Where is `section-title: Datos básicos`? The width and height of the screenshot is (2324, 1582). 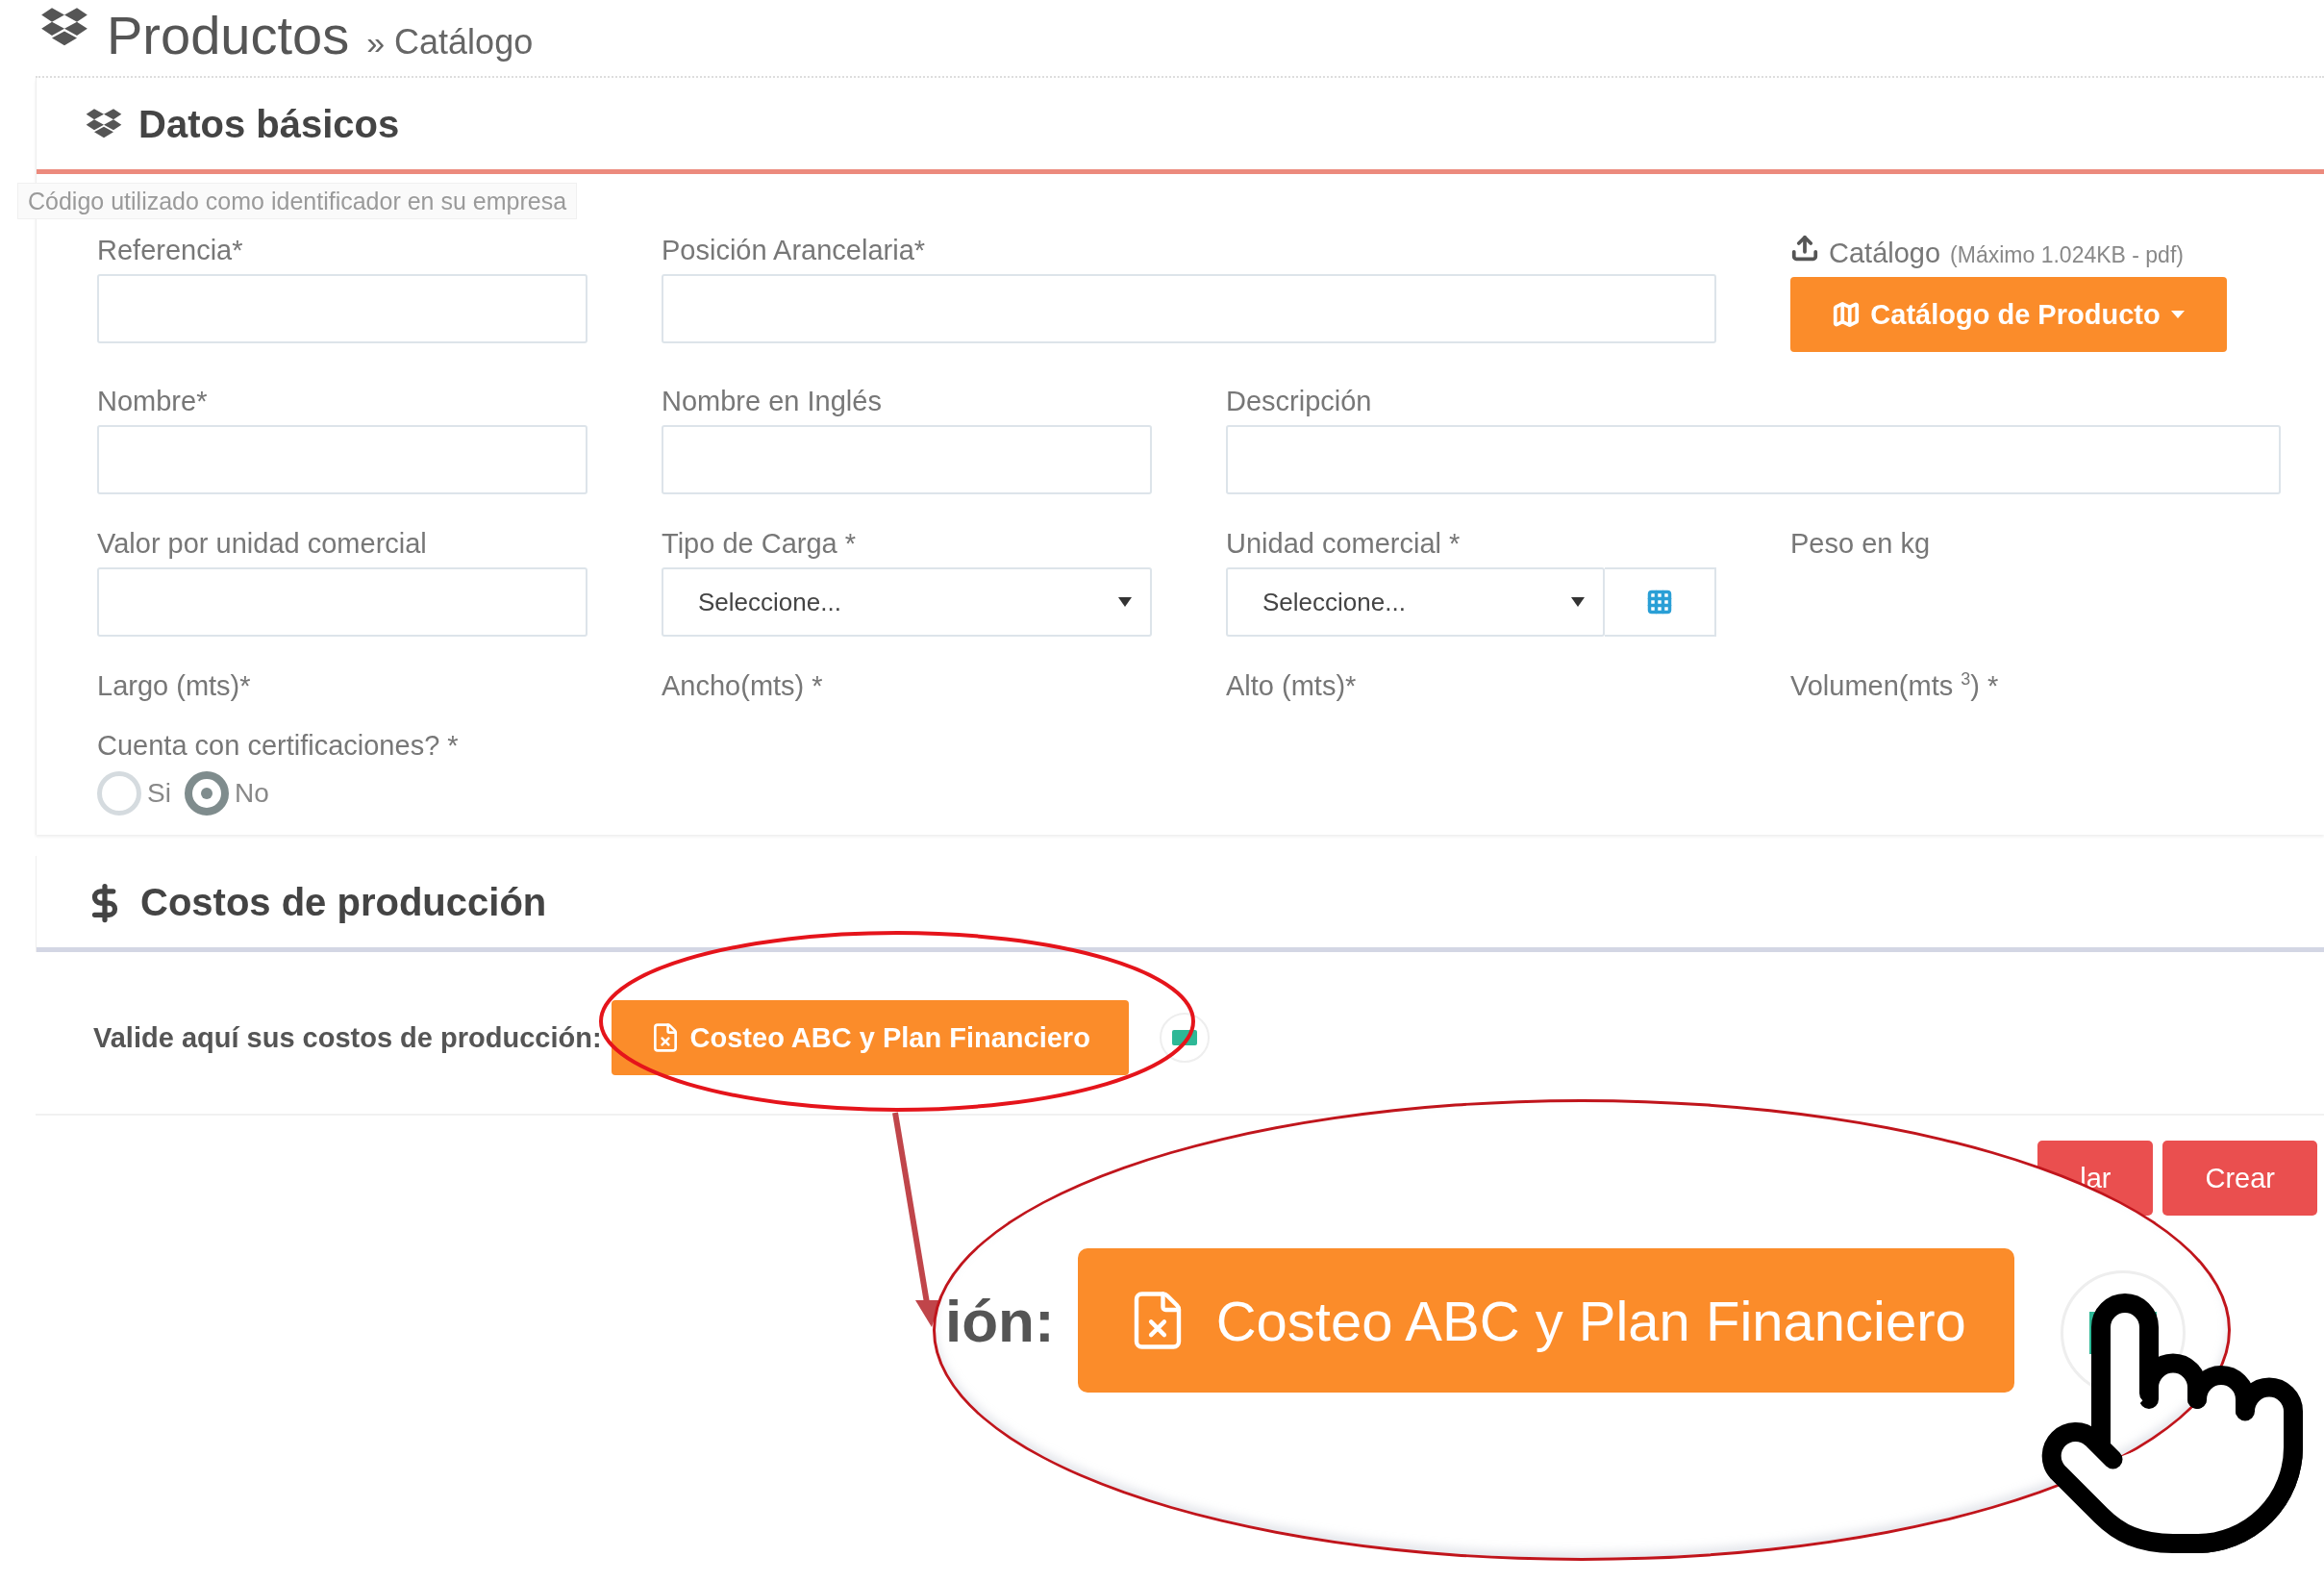 section-title: Datos básicos is located at coordinates (269, 124).